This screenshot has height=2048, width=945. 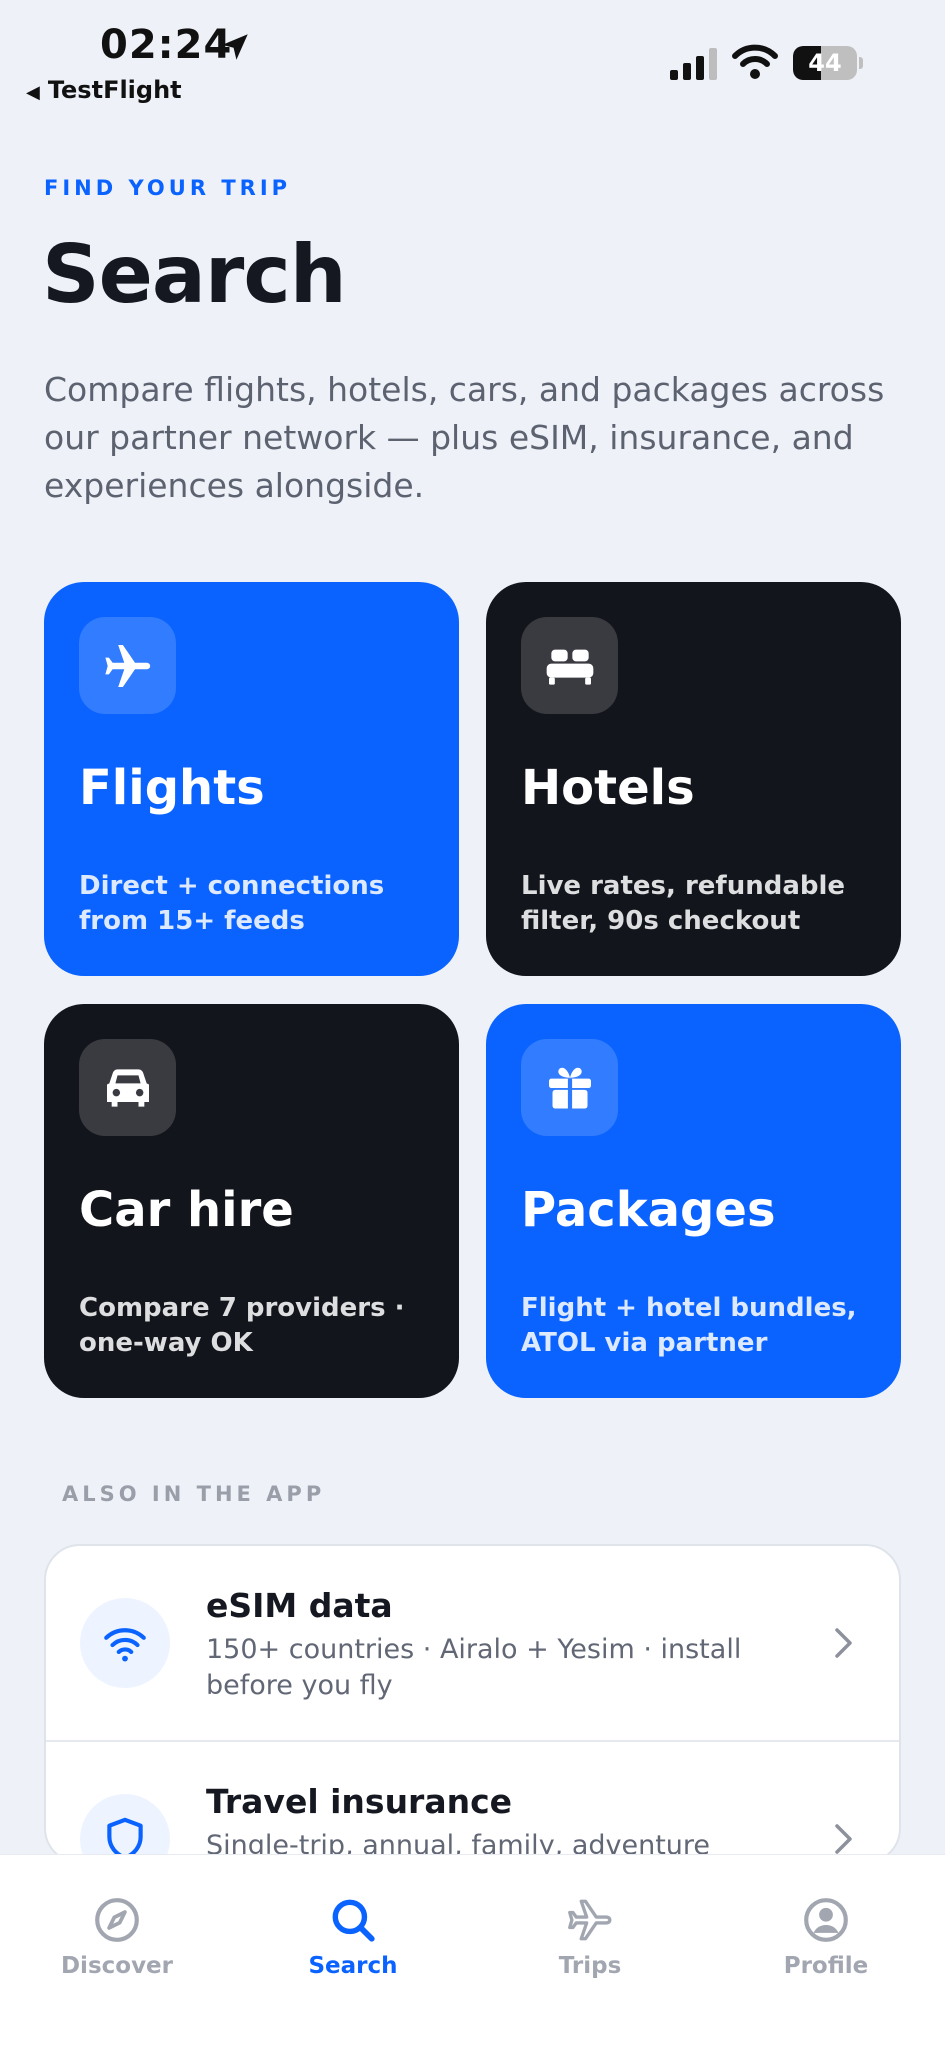 What do you see at coordinates (172, 788) in the screenshot?
I see `card-title: Flights` at bounding box center [172, 788].